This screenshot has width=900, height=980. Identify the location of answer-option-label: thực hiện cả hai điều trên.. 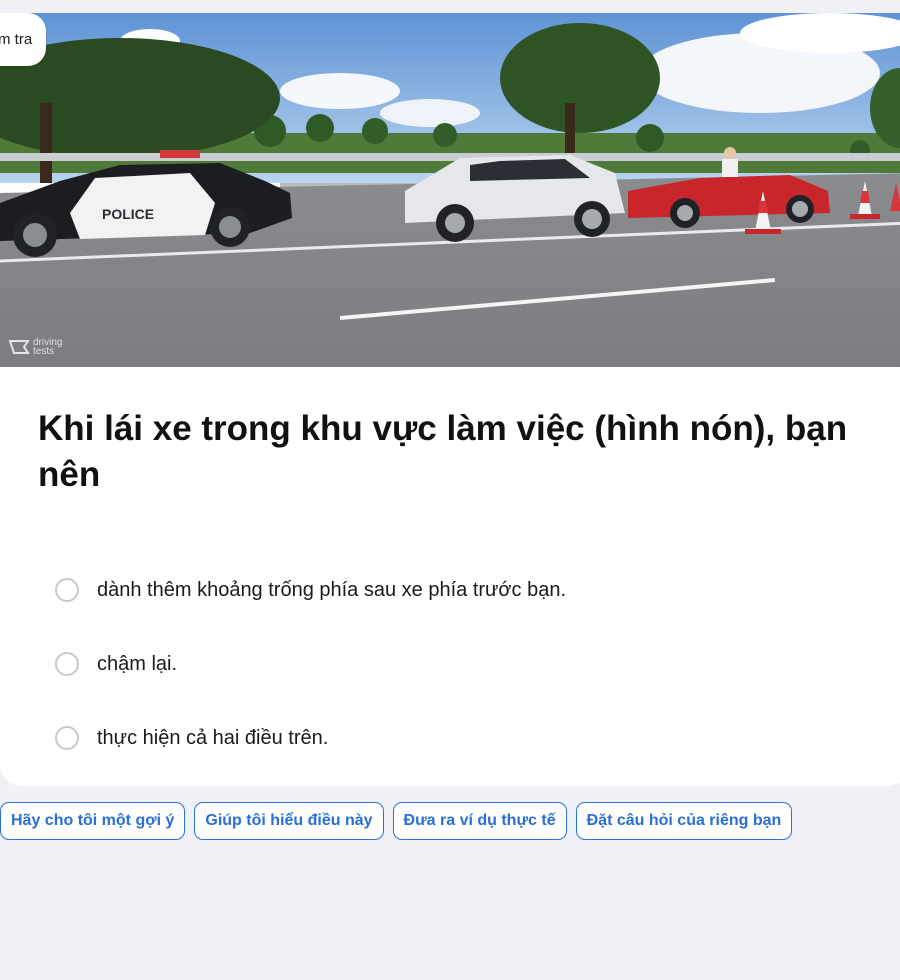
(213, 737).